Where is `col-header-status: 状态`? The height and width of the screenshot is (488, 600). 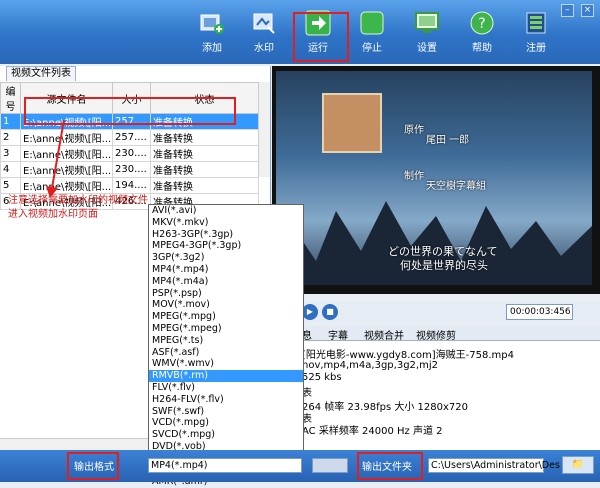 col-header-status: 状态 is located at coordinates (204, 98).